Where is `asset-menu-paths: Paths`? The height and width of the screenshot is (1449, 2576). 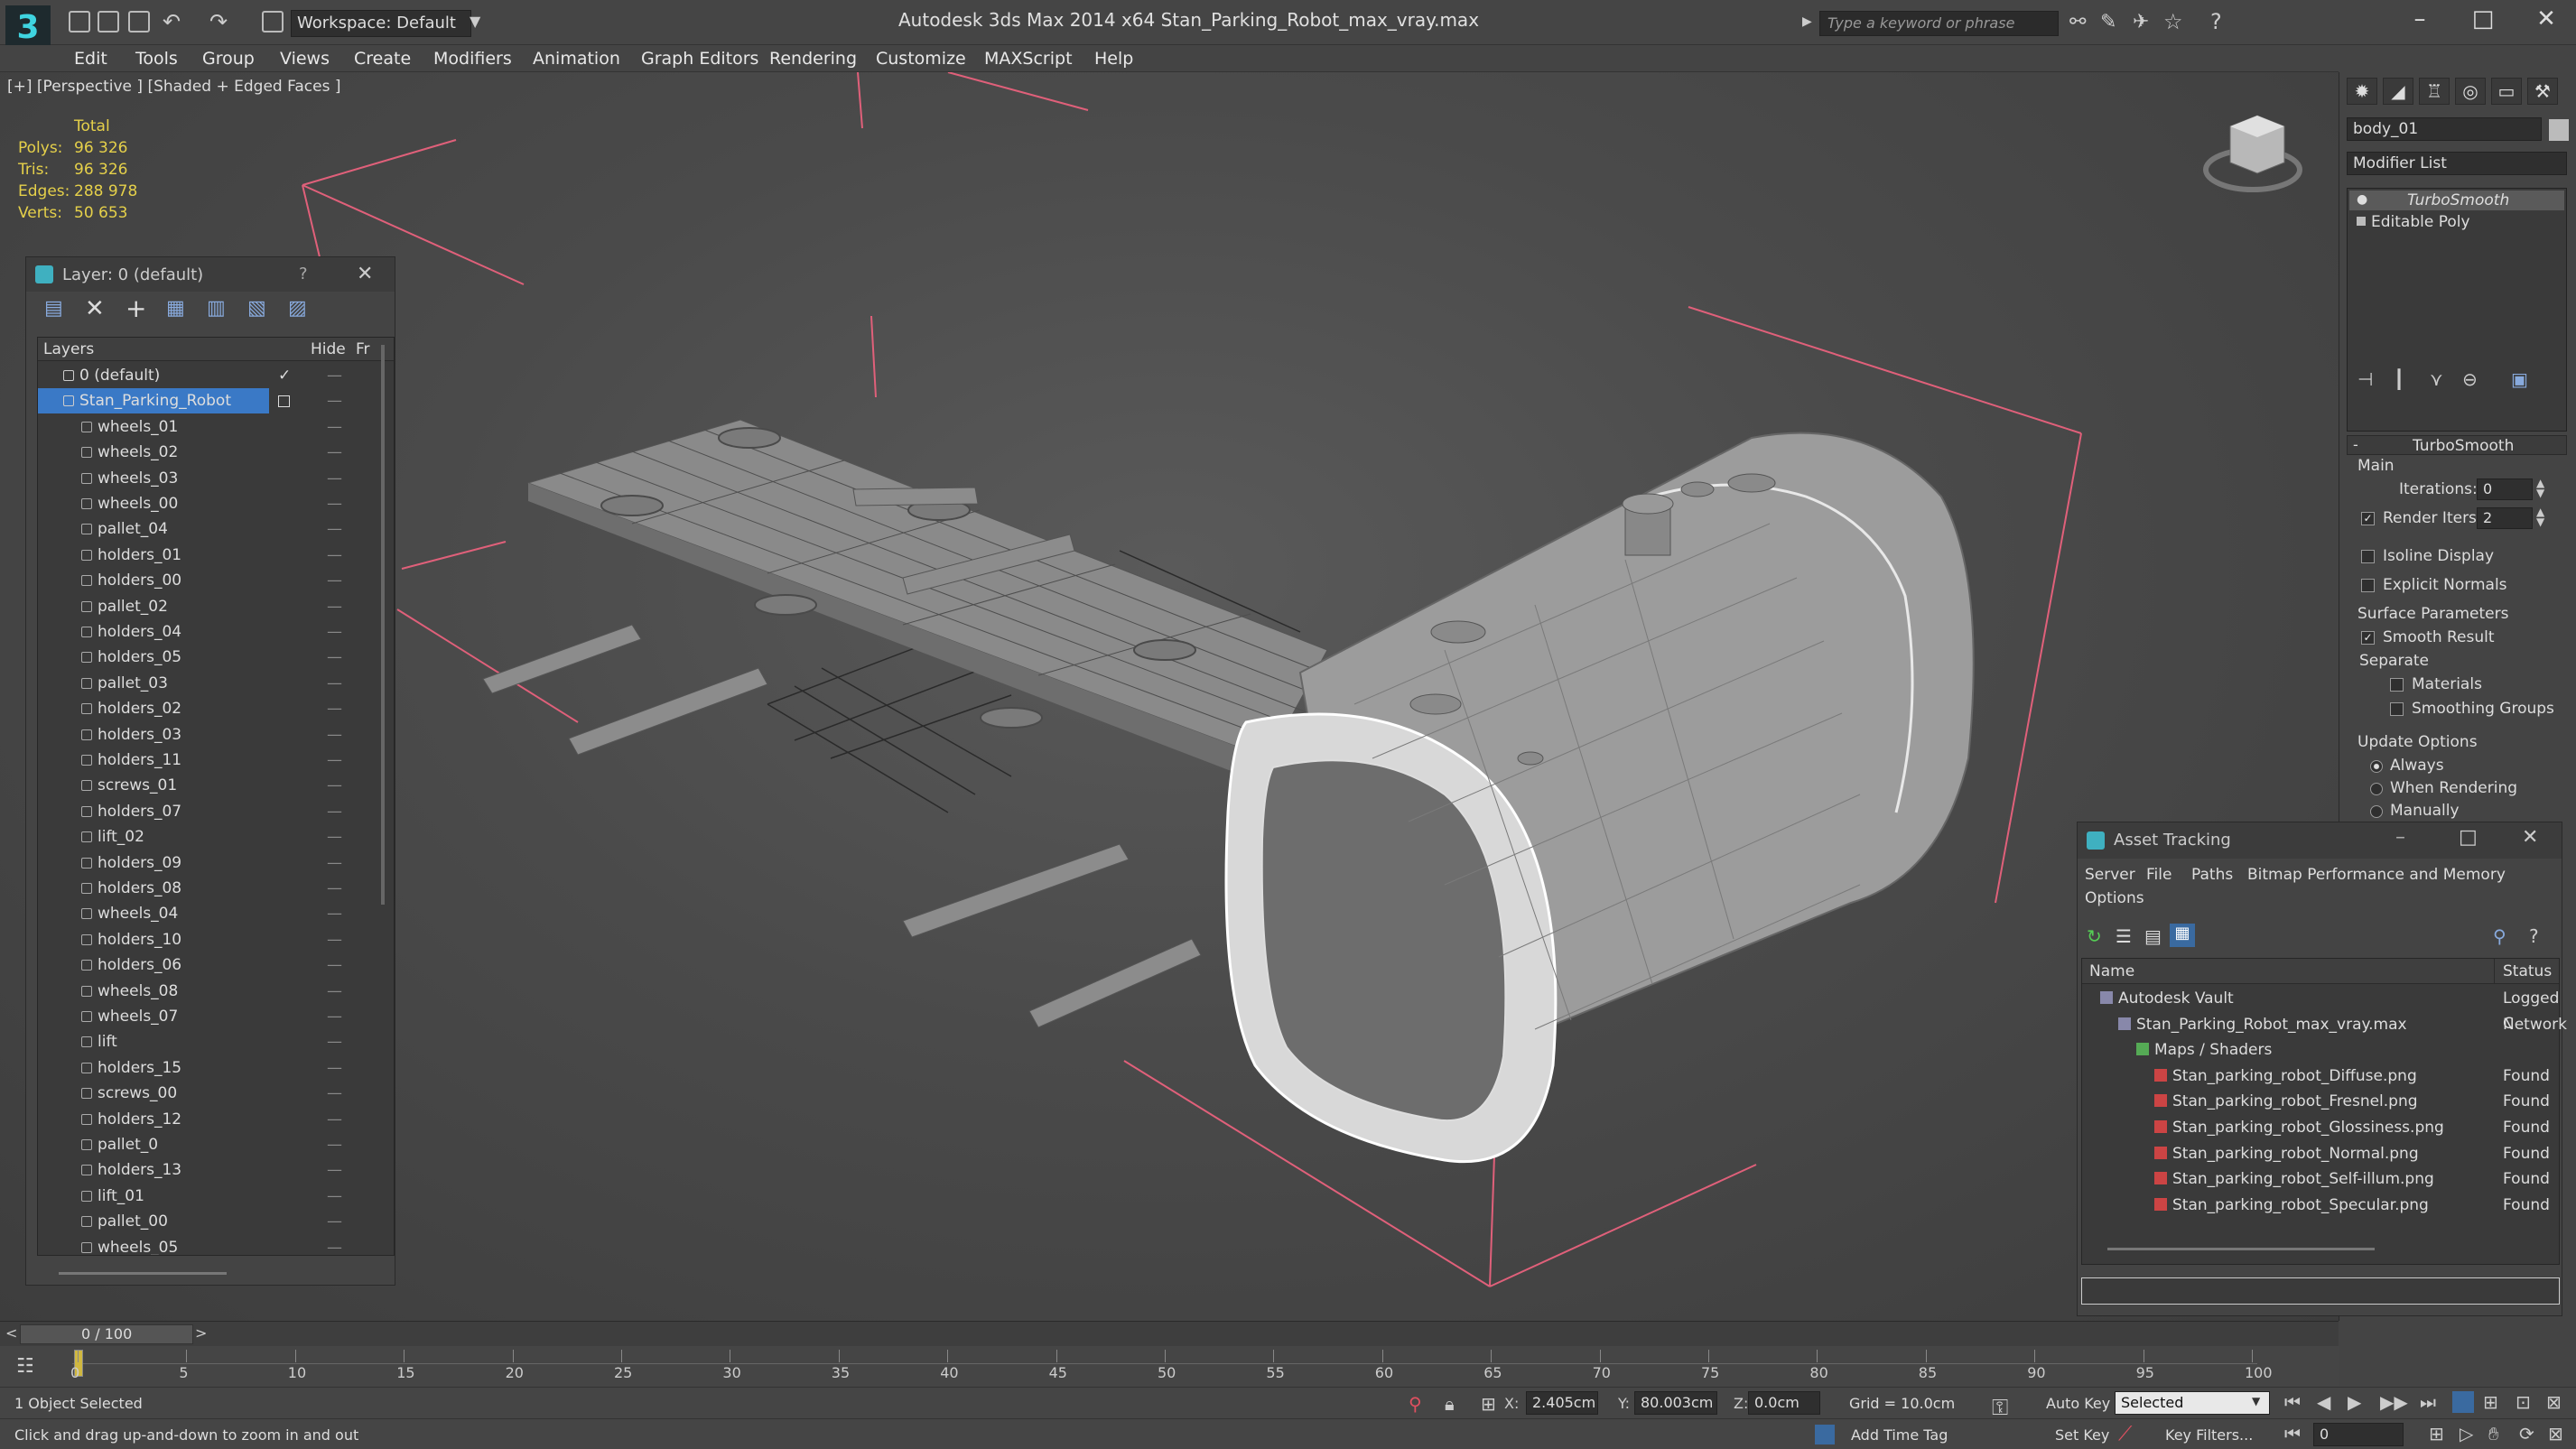
asset-menu-paths: Paths is located at coordinates (2212, 875).